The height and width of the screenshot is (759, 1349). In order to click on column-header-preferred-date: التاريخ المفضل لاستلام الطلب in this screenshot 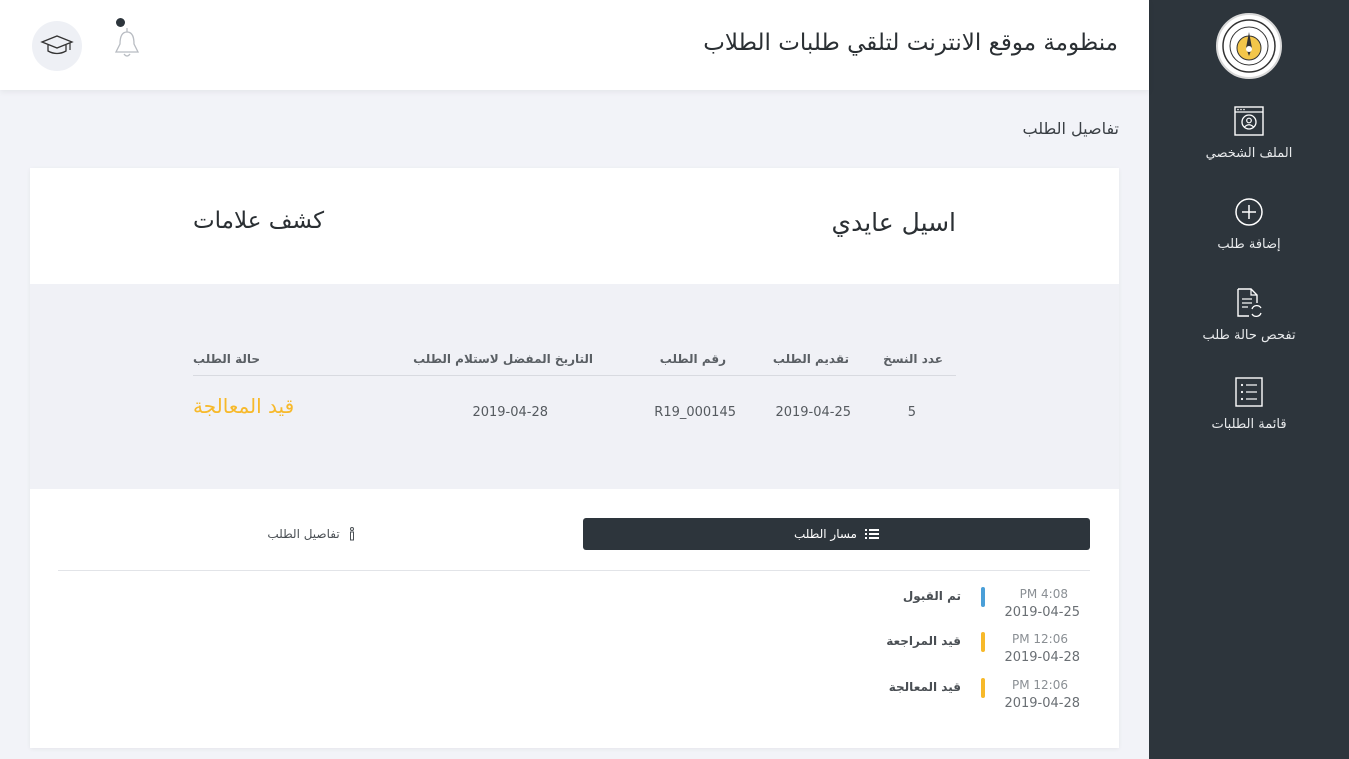, I will do `click(503, 359)`.